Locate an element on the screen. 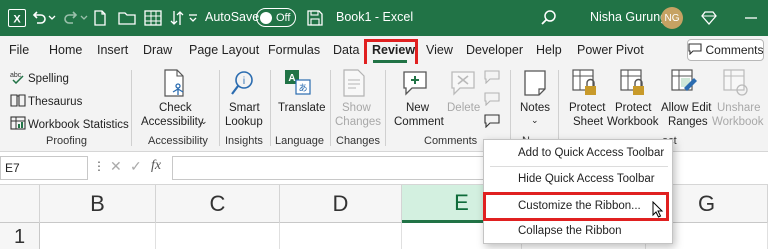 Image resolution: width=768 pixels, height=249 pixels. tab-view: View is located at coordinates (439, 50).